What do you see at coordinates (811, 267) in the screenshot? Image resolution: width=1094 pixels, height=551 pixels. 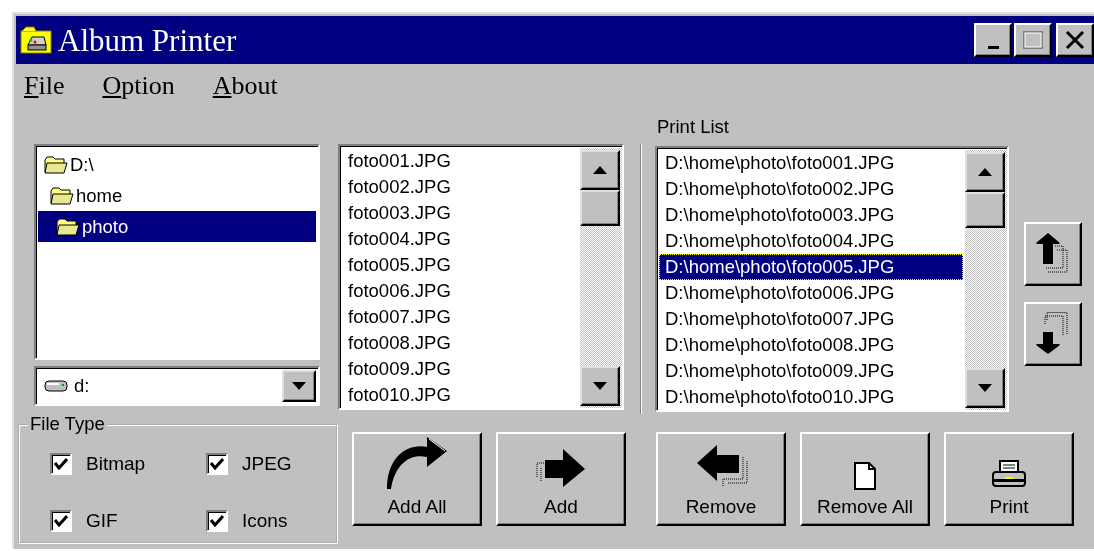 I see `list-item: D:\home\photo\foto005.JPG` at bounding box center [811, 267].